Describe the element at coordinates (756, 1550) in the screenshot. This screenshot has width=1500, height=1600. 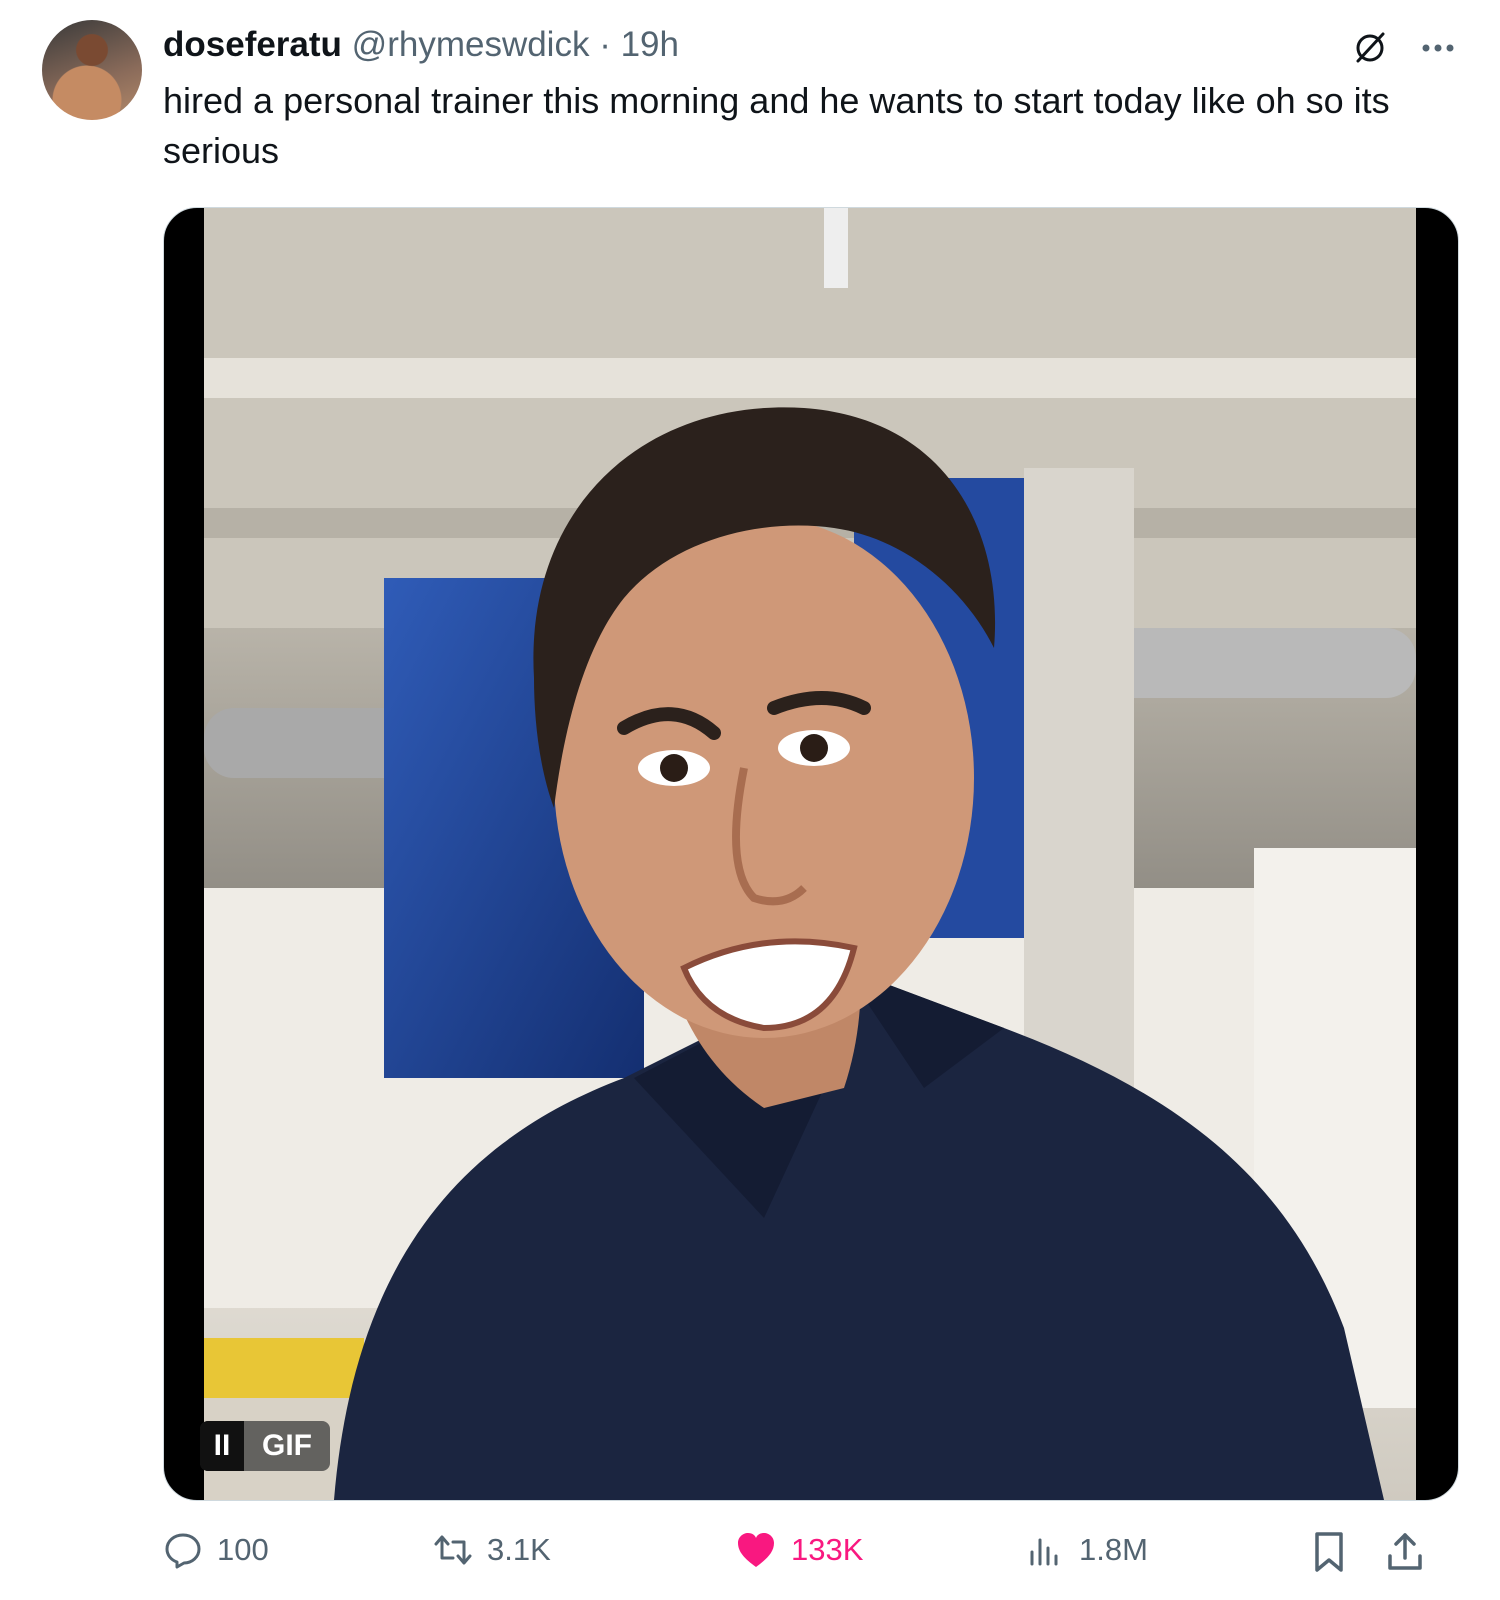
I see `heart-icon` at that location.